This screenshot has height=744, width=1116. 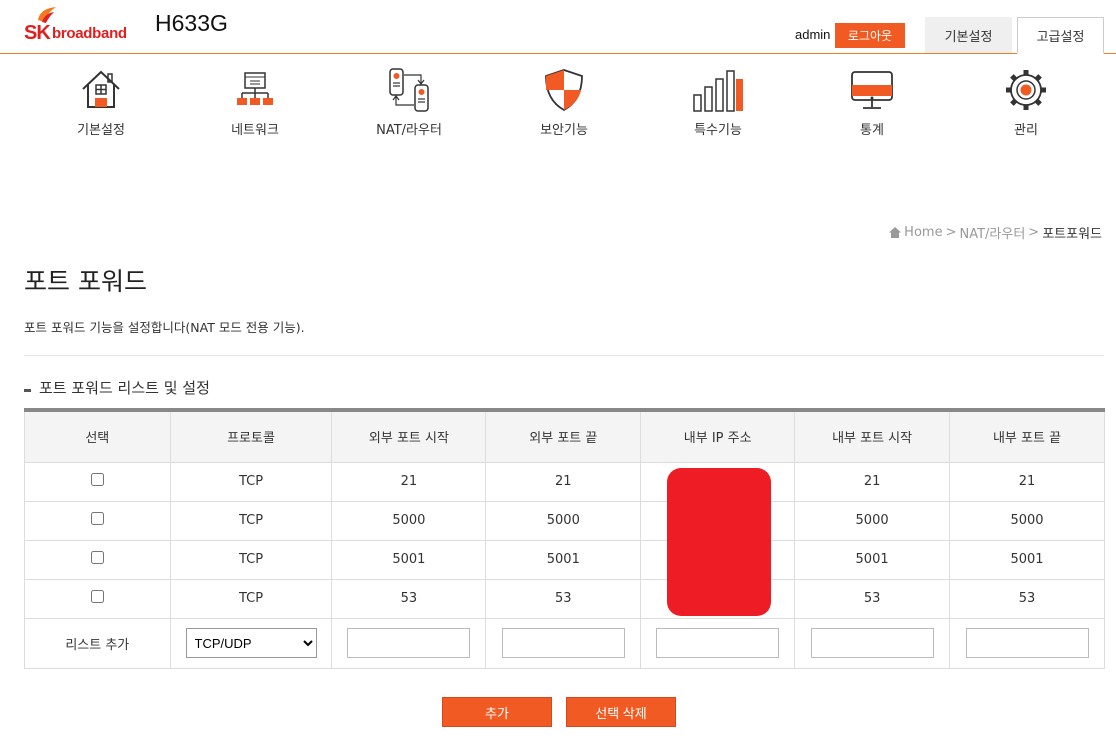 What do you see at coordinates (872, 130) in the screenshot?
I see `nav-label-statistics: 통계` at bounding box center [872, 130].